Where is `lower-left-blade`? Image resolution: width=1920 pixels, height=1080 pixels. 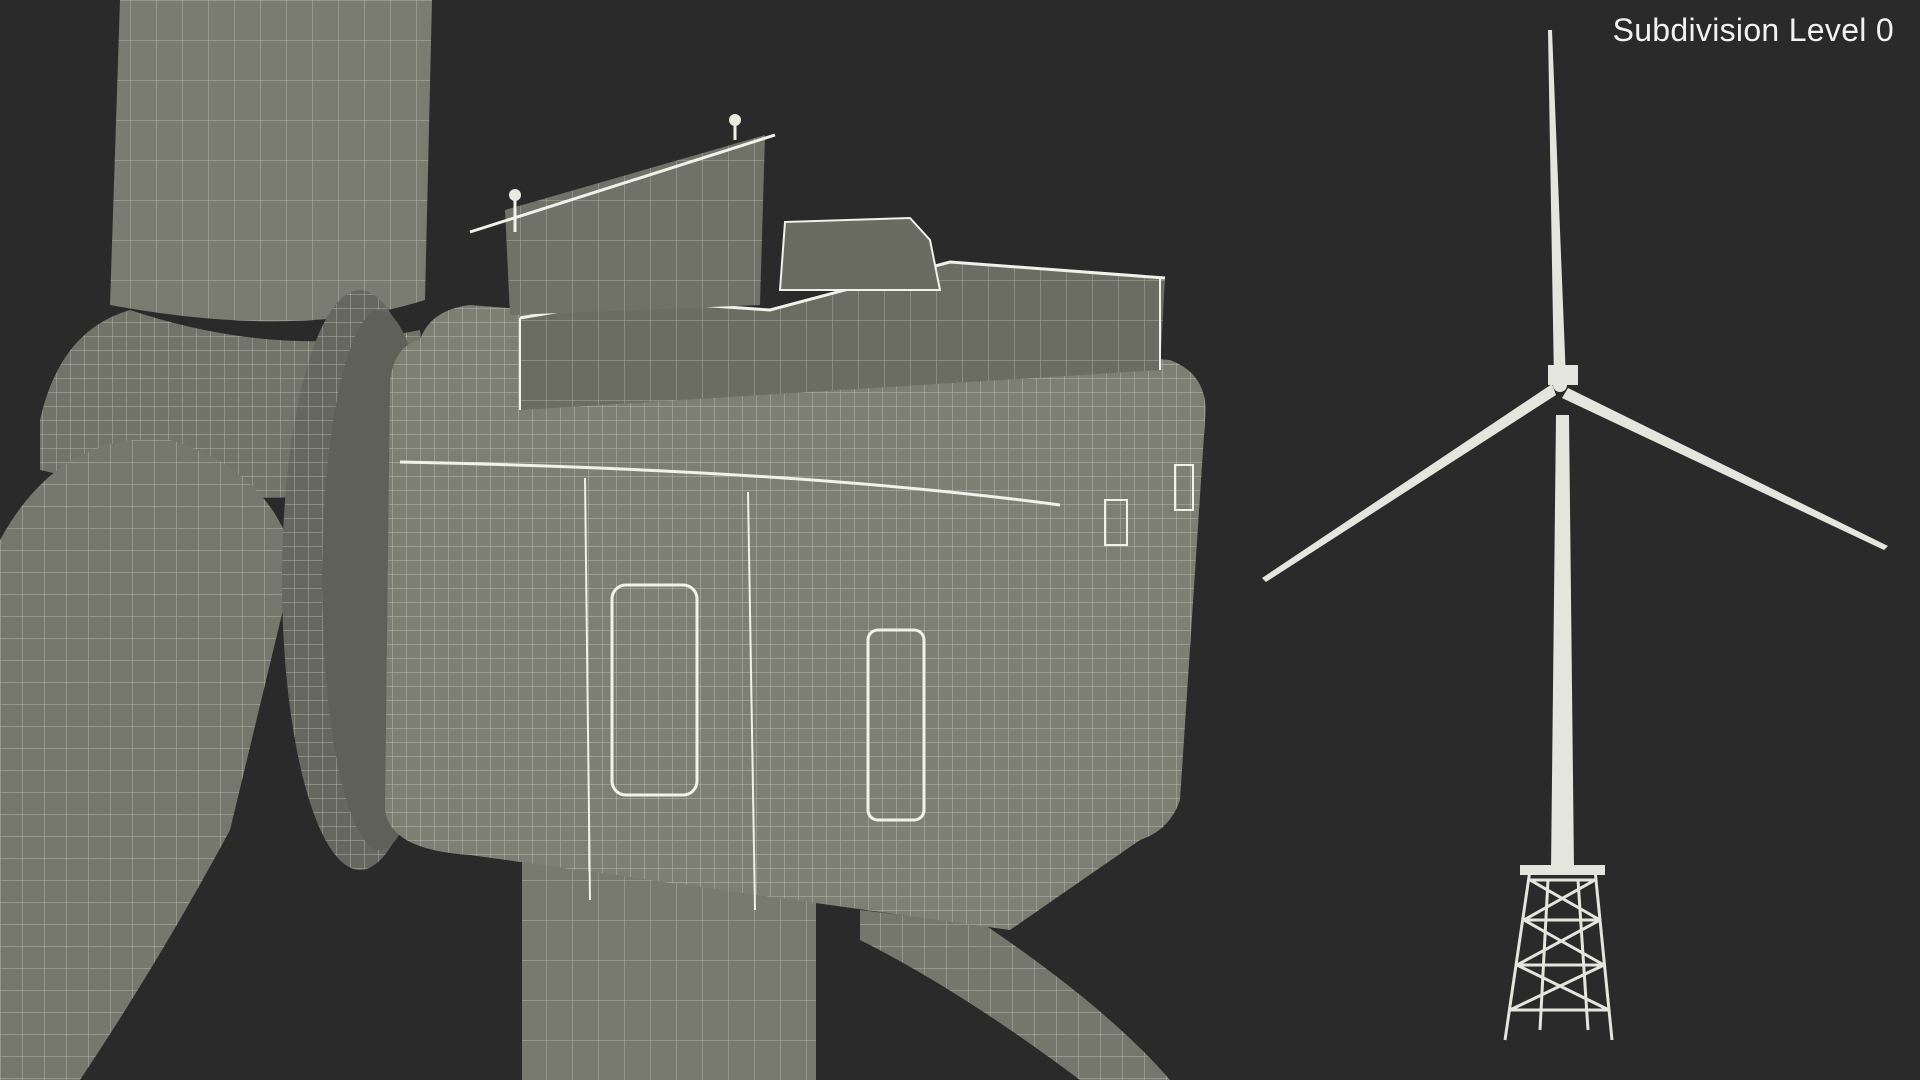 lower-left-blade is located at coordinates (147, 759).